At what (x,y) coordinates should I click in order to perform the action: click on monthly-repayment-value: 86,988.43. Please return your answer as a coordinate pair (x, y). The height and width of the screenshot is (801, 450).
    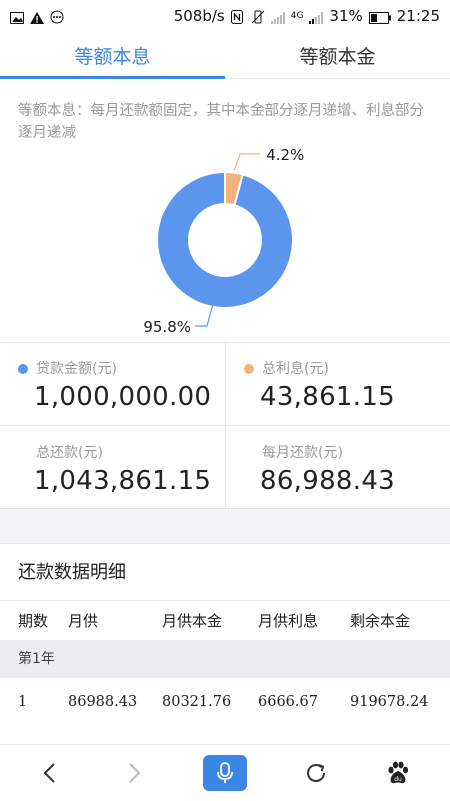
    Looking at the image, I should click on (328, 481).